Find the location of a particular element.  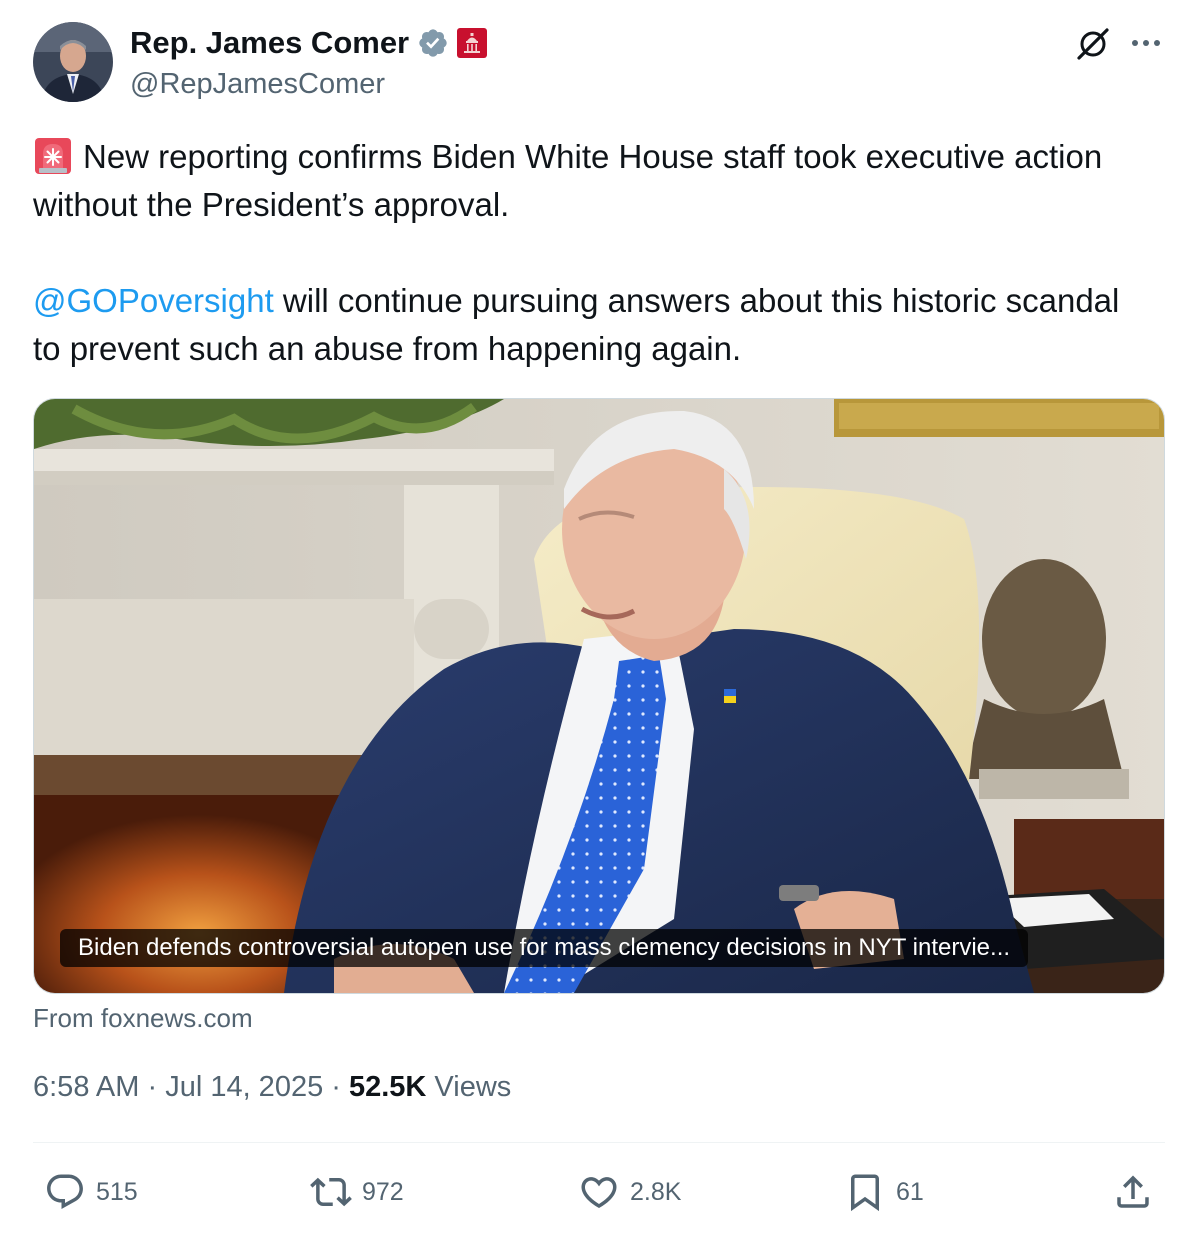

reply-button: 515 is located at coordinates (91, 1192).